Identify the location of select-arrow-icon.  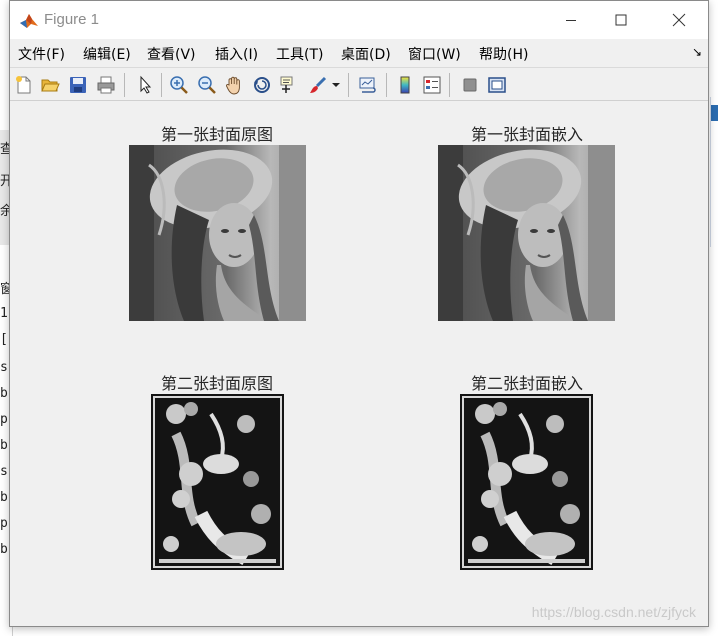
(146, 84).